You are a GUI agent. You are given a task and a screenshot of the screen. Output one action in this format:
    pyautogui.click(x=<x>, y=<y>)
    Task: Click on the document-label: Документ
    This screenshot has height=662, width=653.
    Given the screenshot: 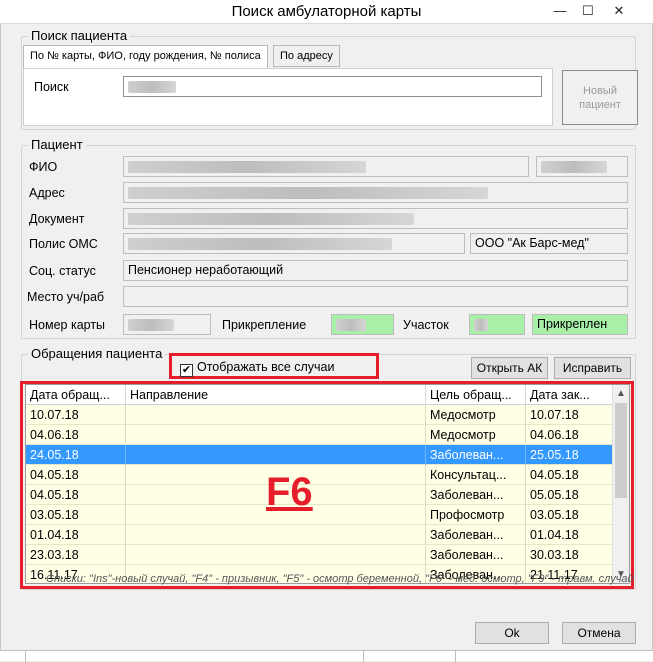 What is the action you would take?
    pyautogui.click(x=57, y=219)
    